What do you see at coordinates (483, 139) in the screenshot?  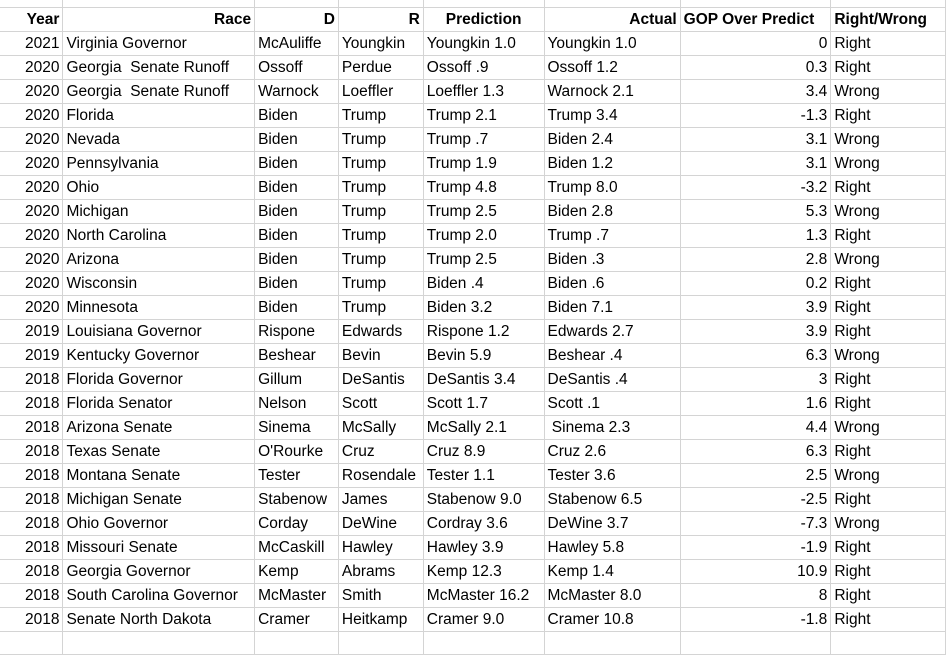 I see `cell-prediction: Trump .7` at bounding box center [483, 139].